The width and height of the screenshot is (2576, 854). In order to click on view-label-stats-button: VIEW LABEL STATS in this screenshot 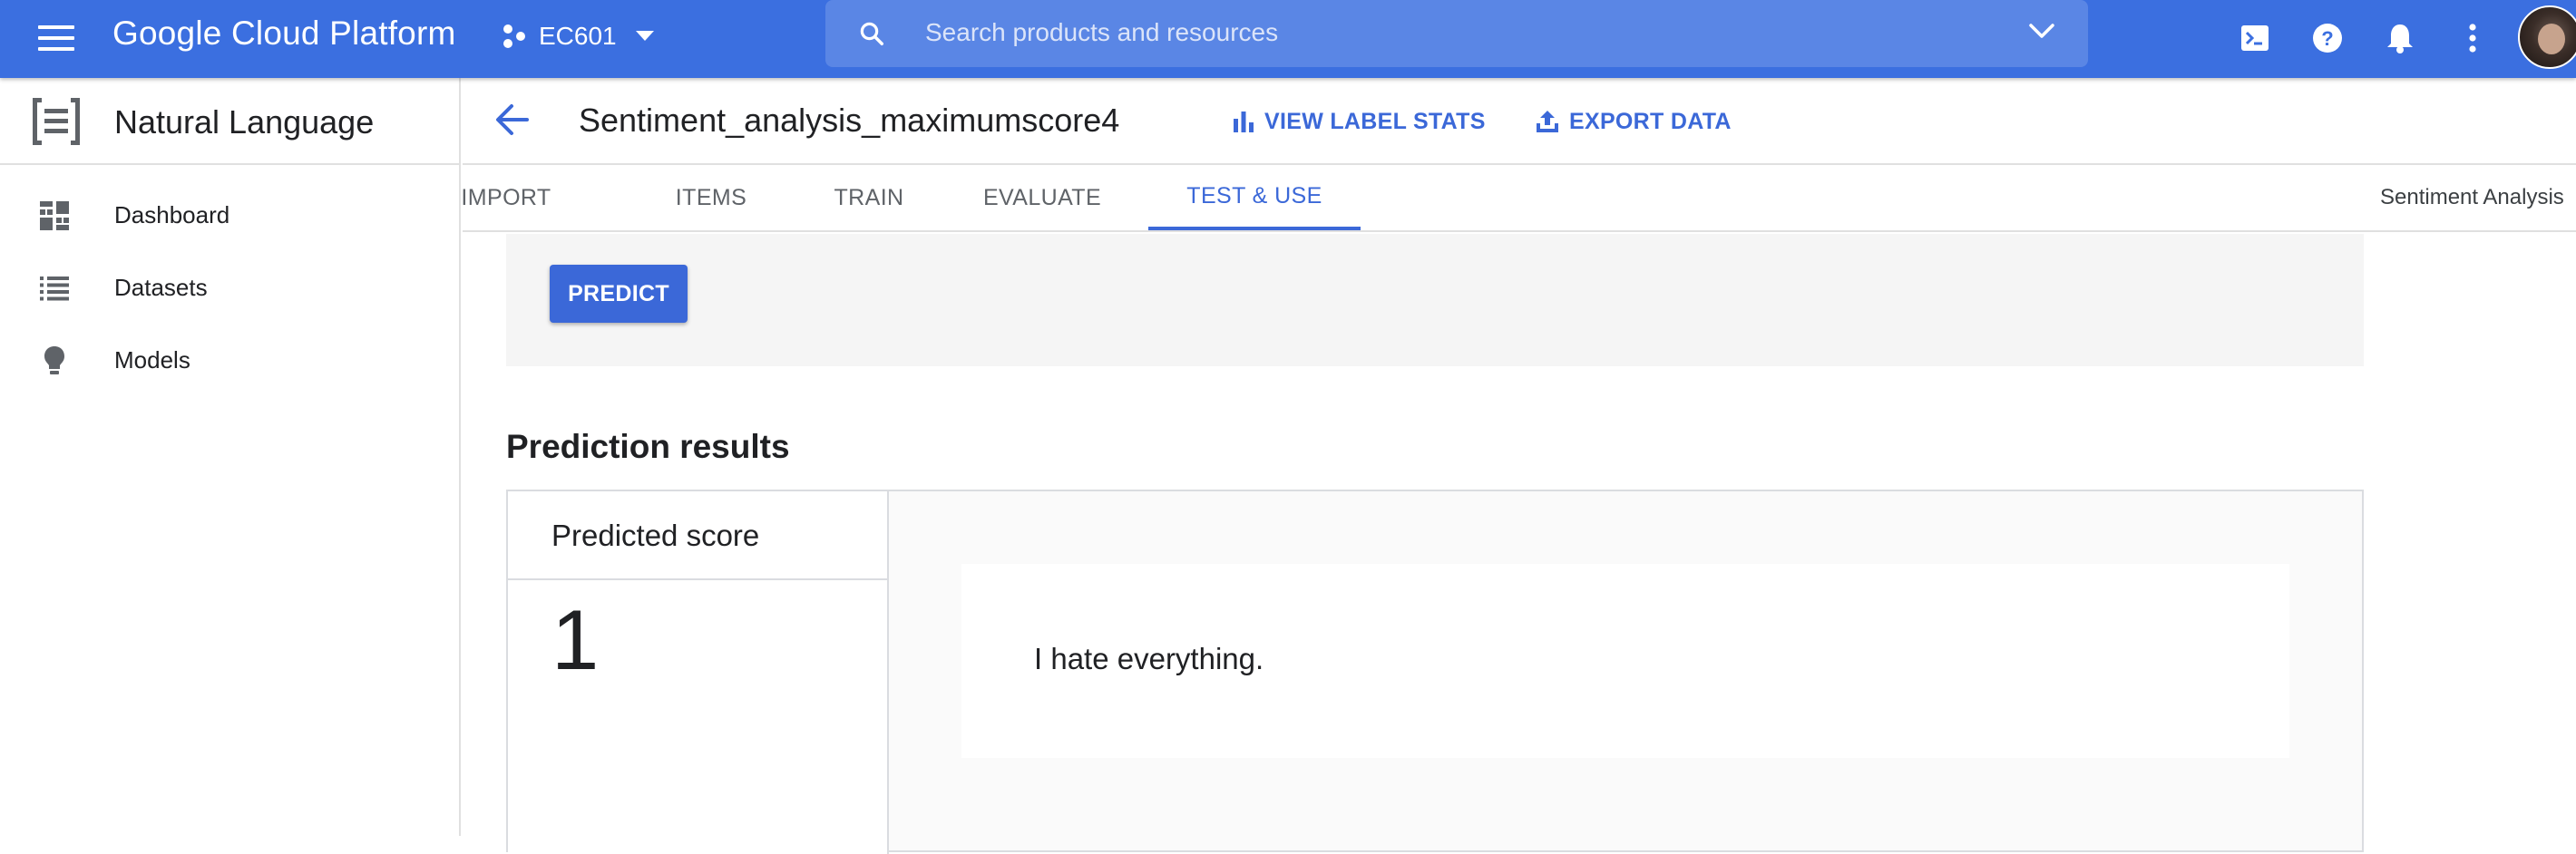, I will do `click(1359, 121)`.